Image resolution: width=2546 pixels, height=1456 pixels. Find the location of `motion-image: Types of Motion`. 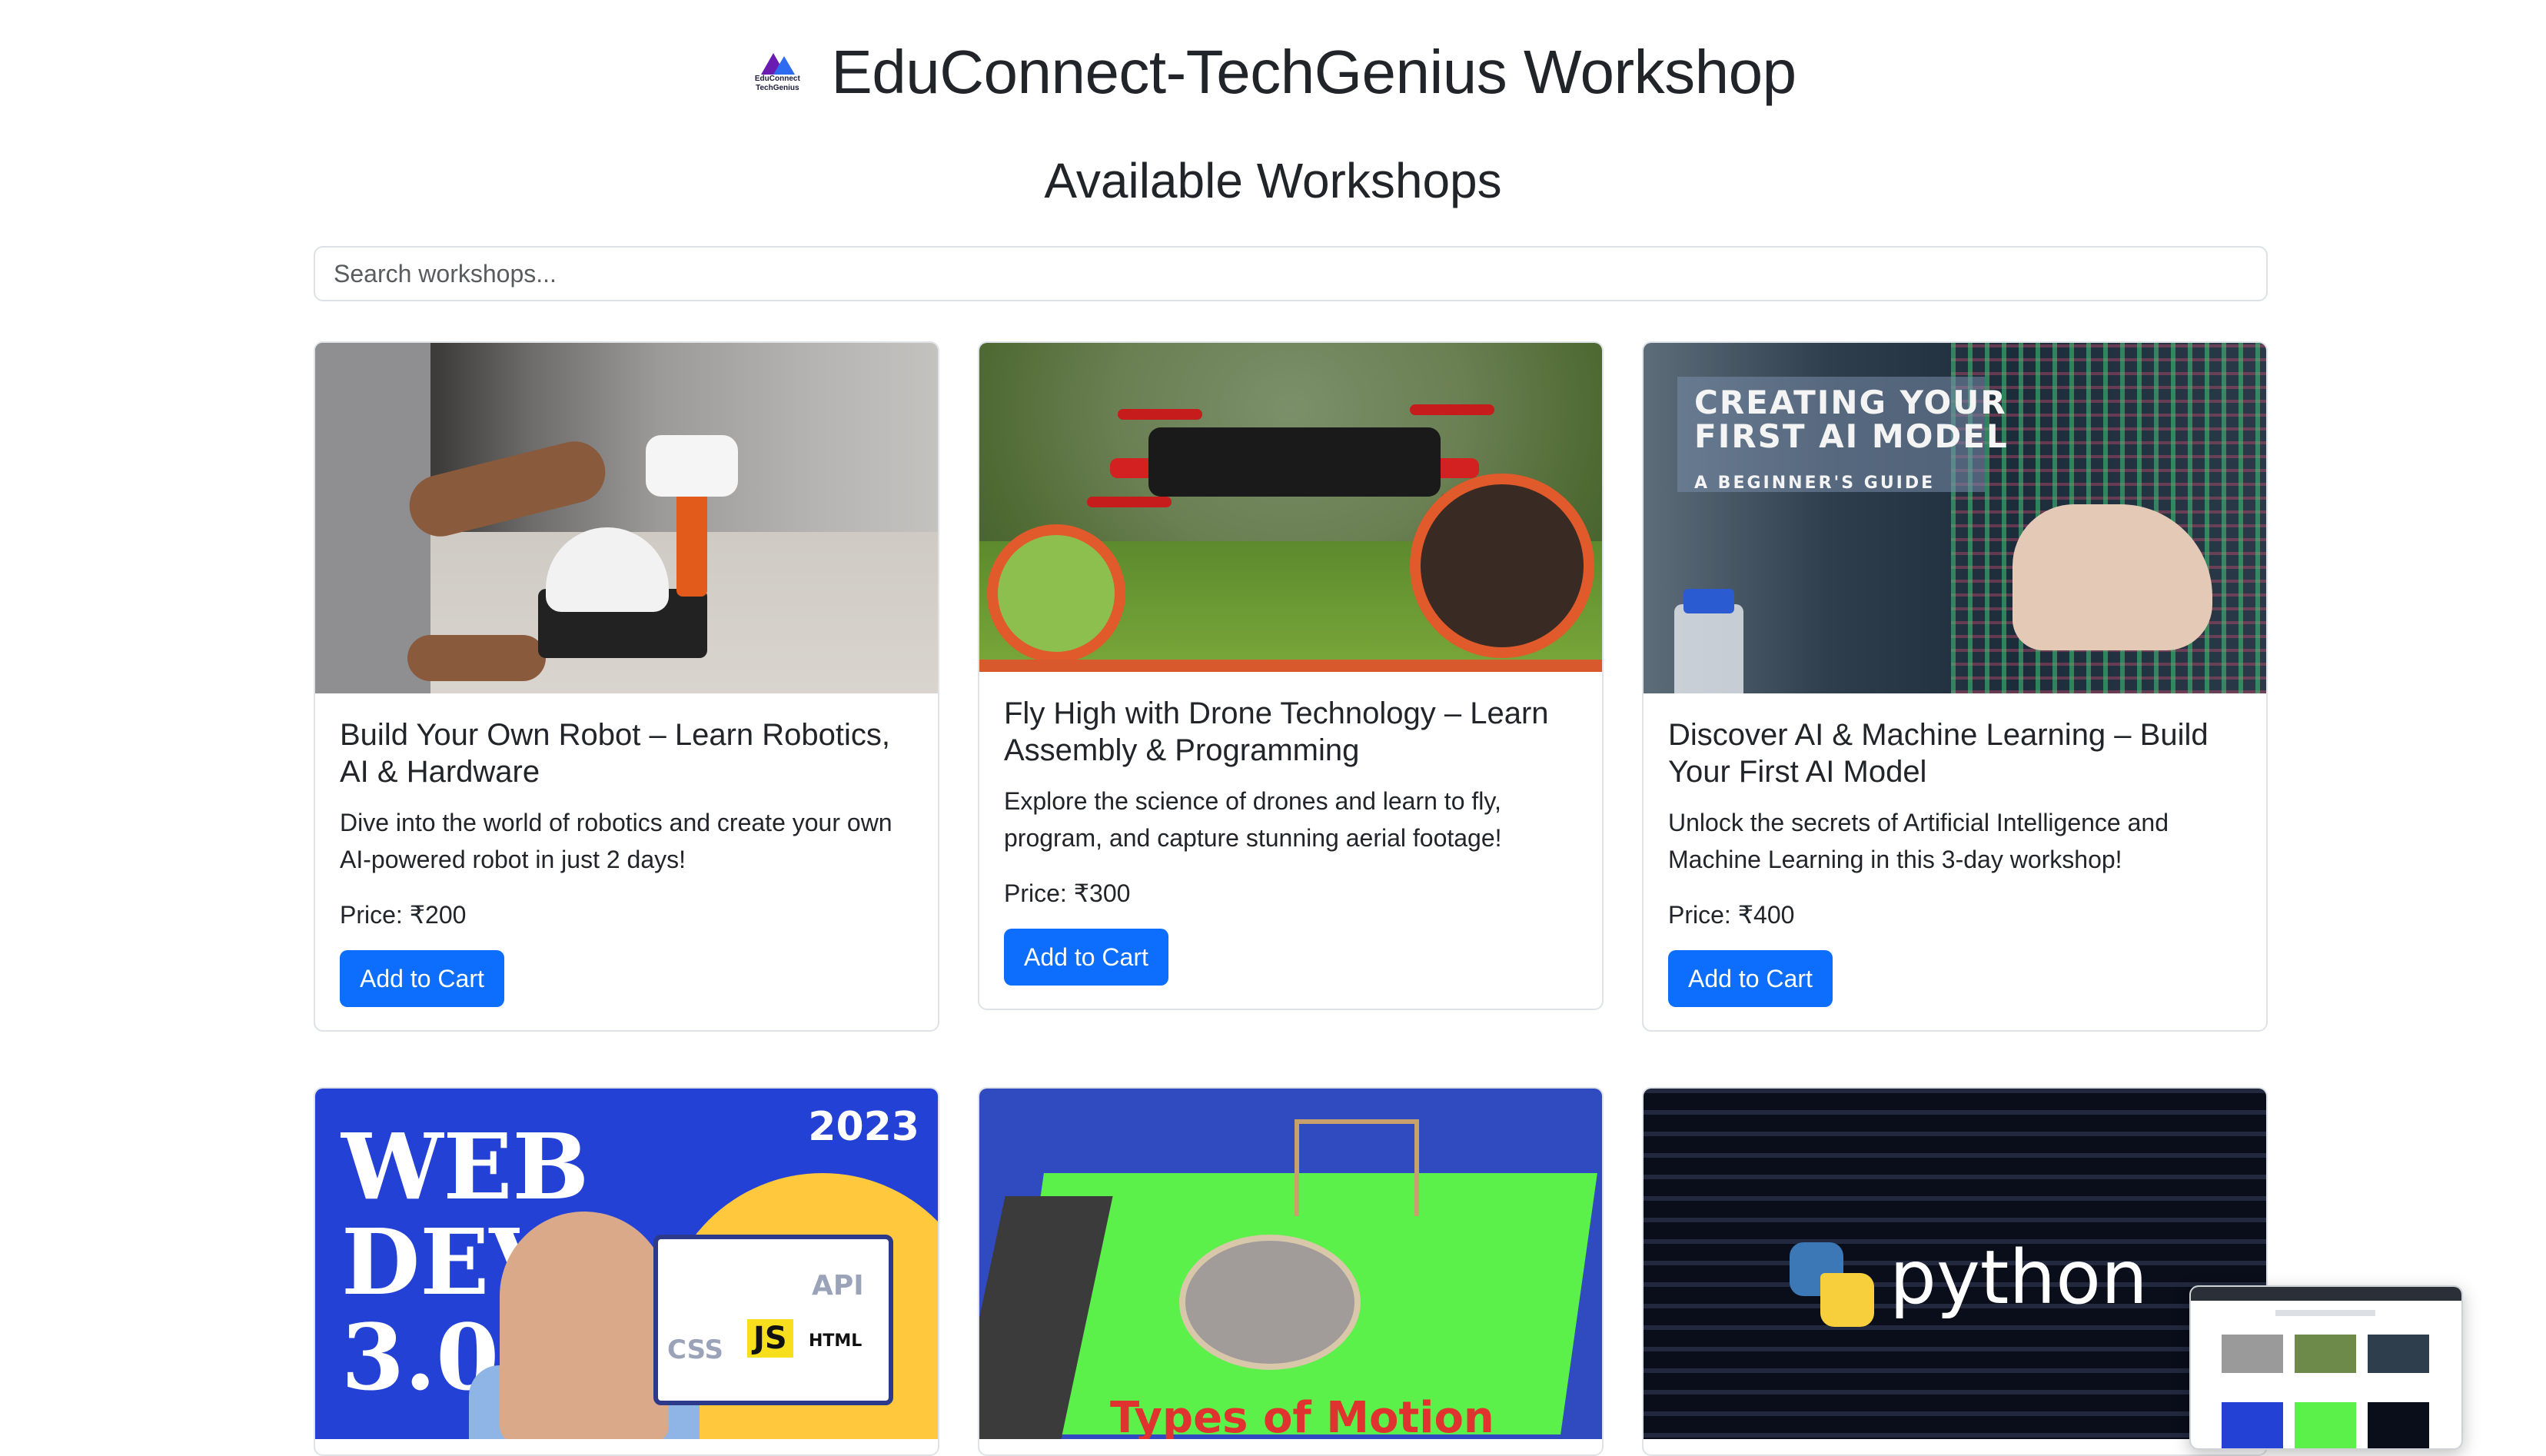

motion-image: Types of Motion is located at coordinates (1290, 1264).